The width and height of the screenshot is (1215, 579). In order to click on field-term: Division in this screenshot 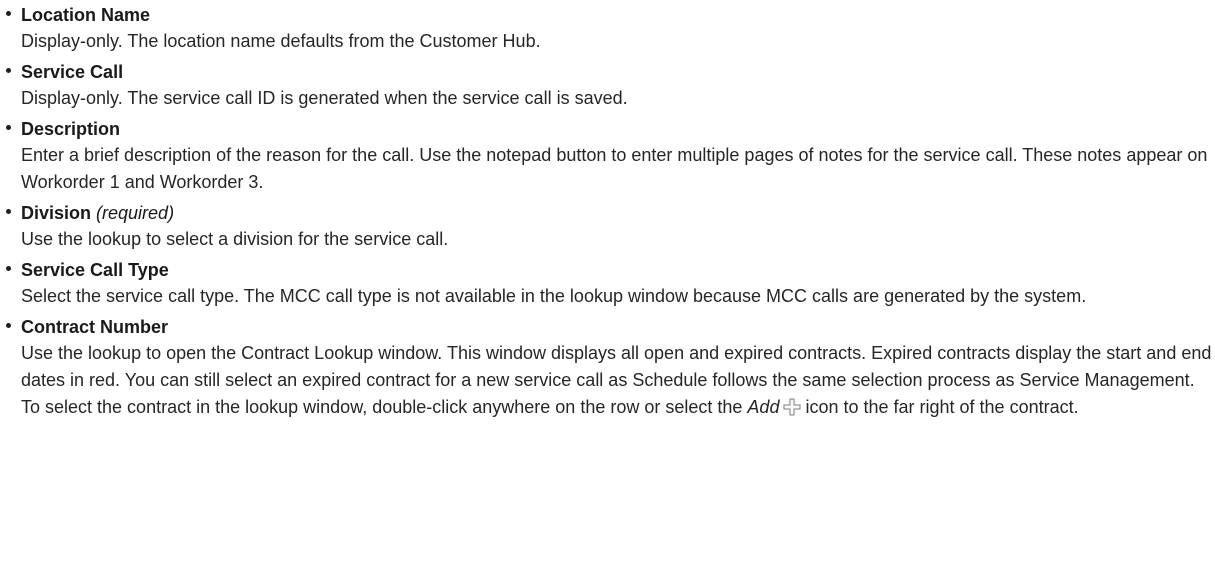, I will do `click(56, 213)`.